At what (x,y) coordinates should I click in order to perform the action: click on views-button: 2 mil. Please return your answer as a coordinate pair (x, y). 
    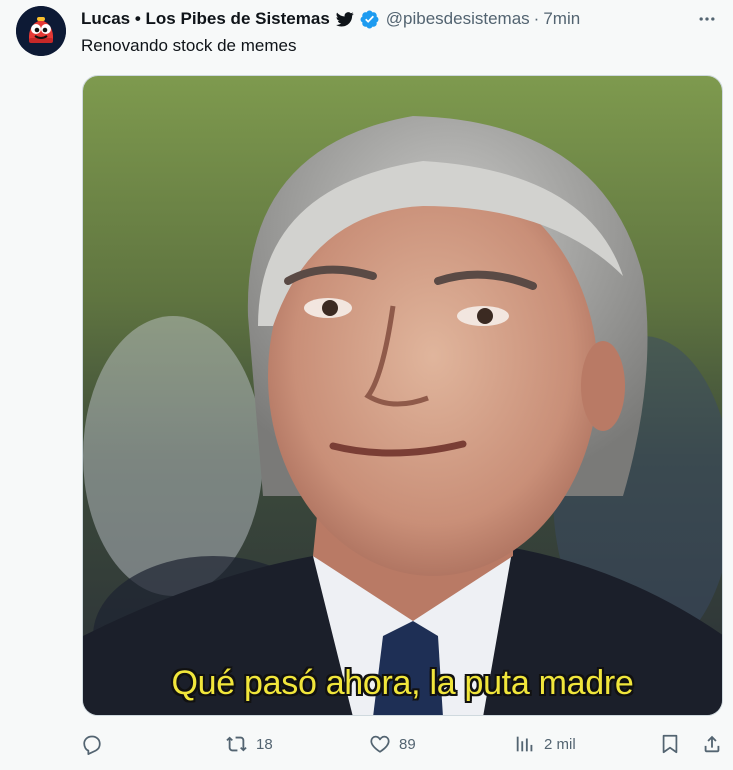
    Looking at the image, I should click on (545, 744).